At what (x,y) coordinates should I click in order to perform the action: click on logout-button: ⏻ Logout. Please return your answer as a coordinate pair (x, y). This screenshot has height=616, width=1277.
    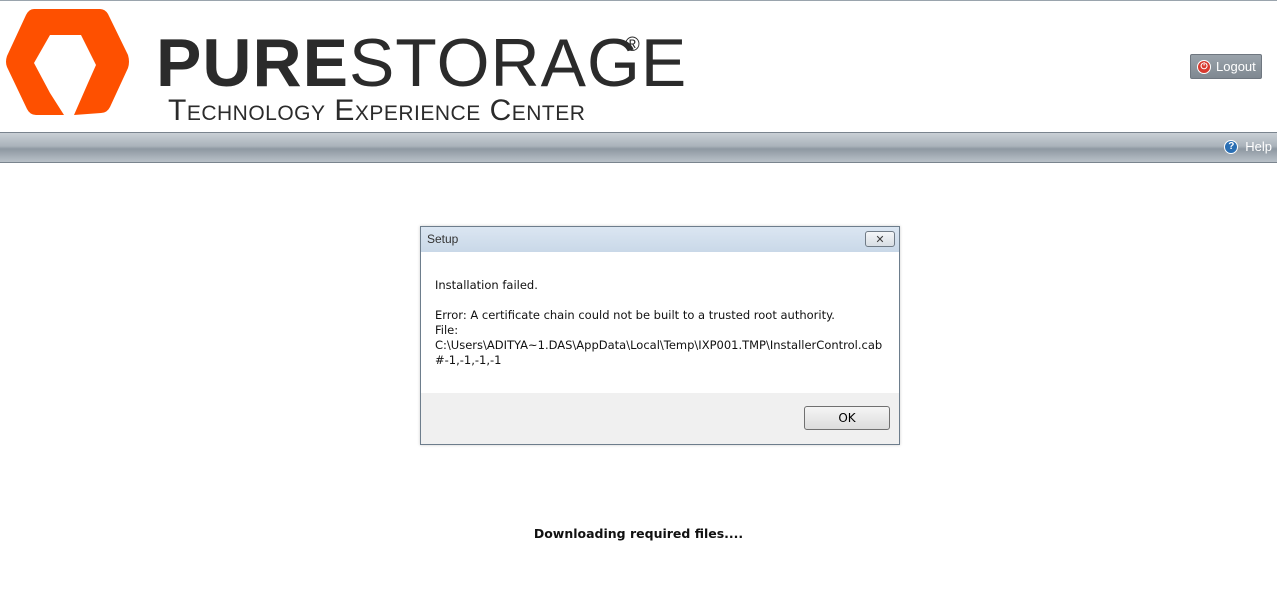
    Looking at the image, I should click on (1226, 66).